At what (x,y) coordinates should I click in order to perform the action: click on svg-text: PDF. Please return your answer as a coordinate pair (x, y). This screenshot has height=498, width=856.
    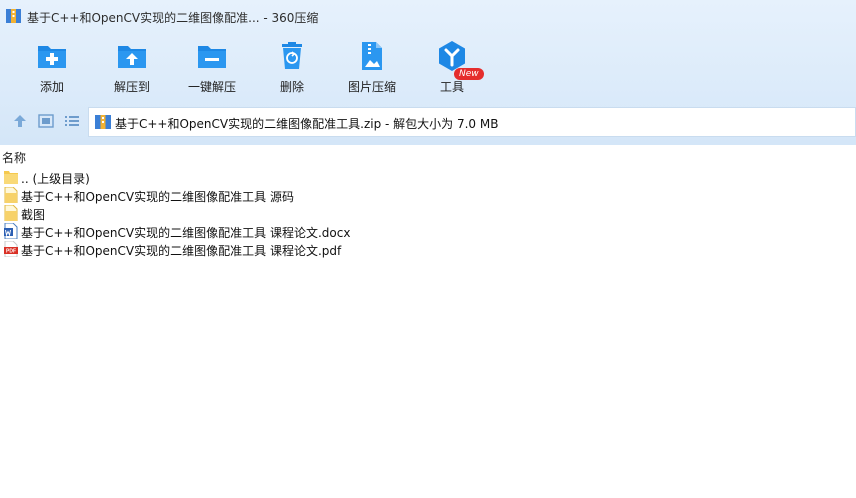
    Looking at the image, I should click on (11, 252).